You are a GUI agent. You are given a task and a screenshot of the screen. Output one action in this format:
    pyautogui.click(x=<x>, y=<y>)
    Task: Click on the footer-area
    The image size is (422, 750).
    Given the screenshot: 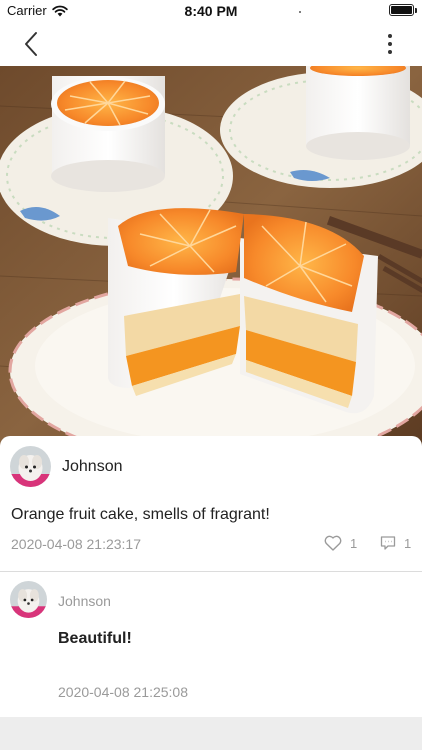 What is the action you would take?
    pyautogui.click(x=211, y=733)
    